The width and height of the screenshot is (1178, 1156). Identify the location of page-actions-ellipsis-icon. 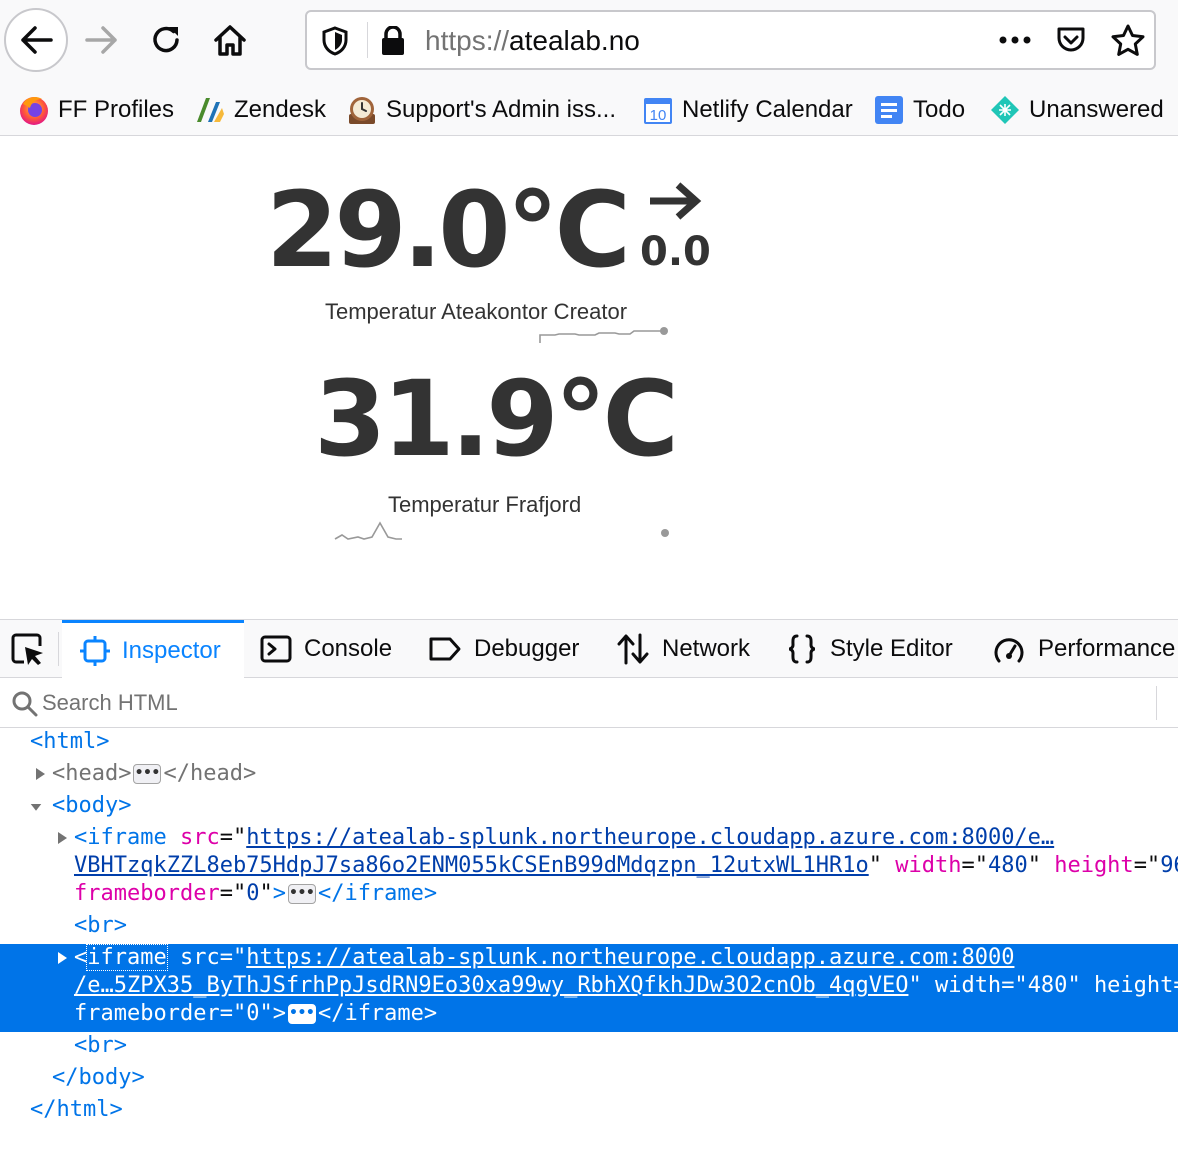
(1015, 40).